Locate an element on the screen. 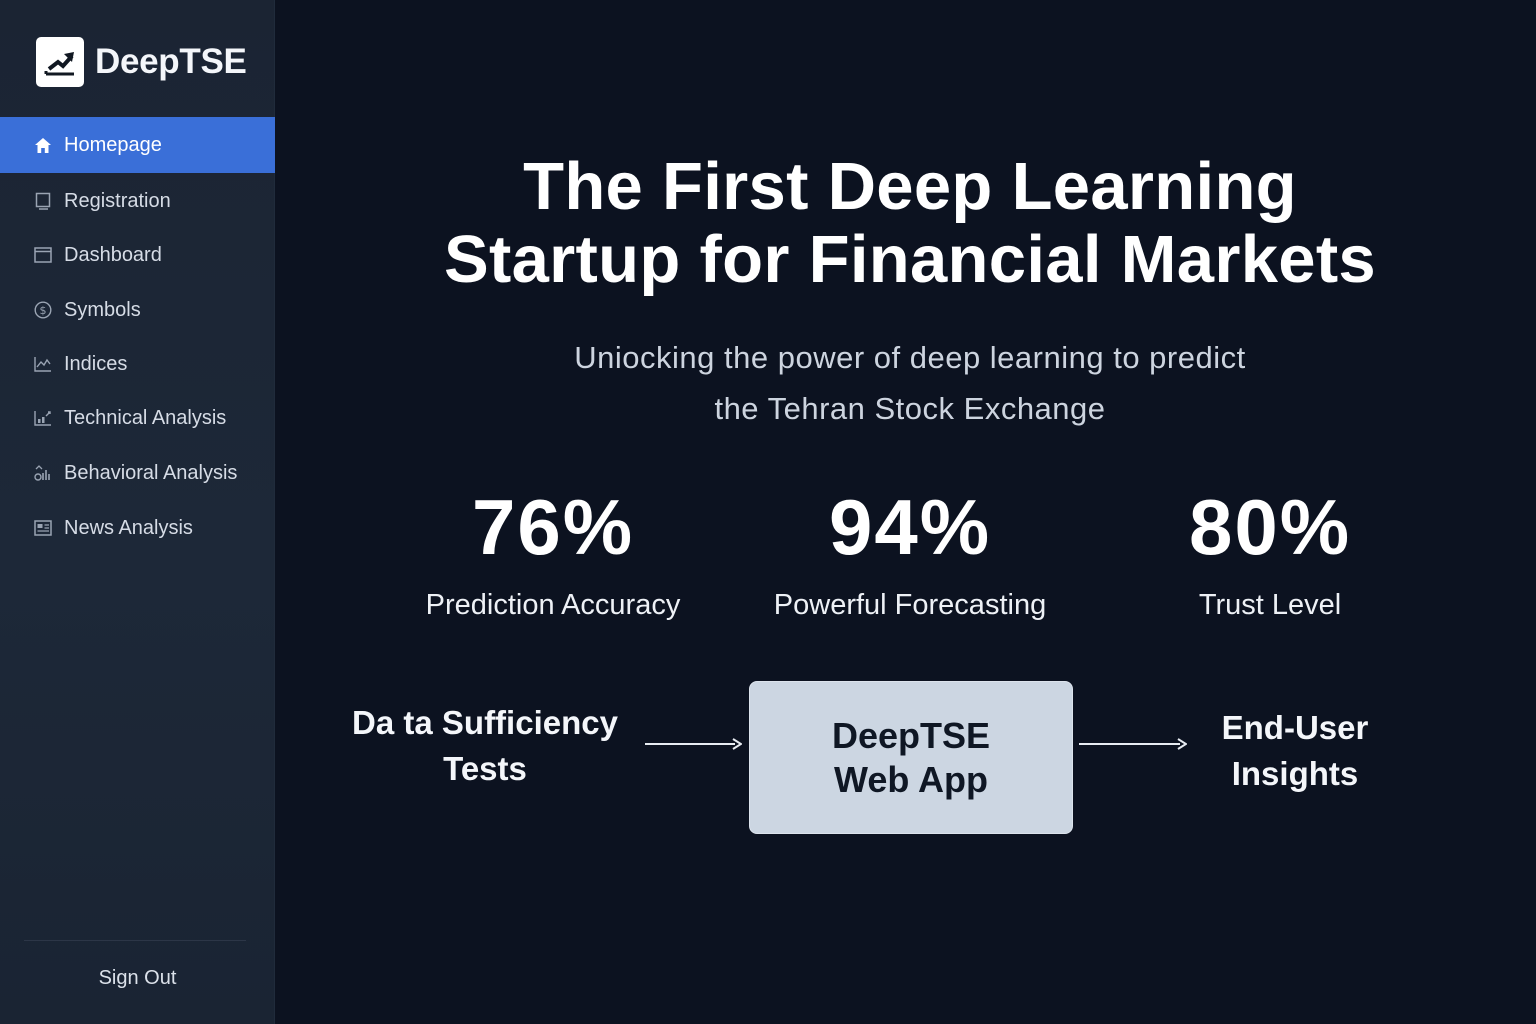  sidebar-item-dashboard: Dashboard is located at coordinates (137, 255).